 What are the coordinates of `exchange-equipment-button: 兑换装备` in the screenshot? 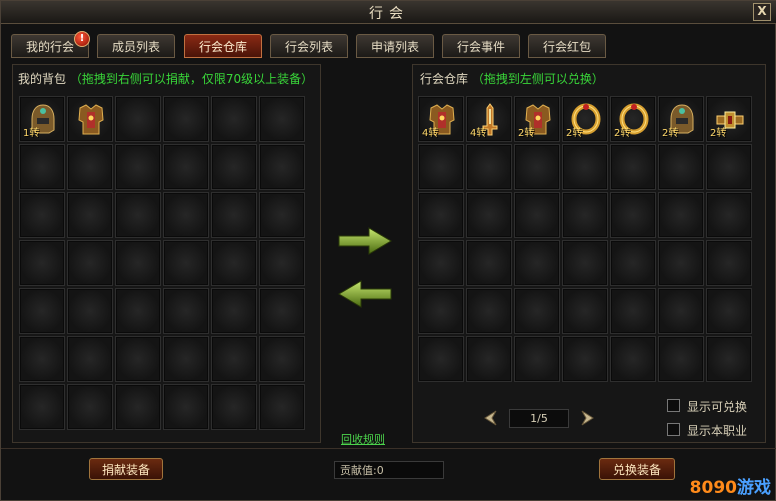 It's located at (637, 469).